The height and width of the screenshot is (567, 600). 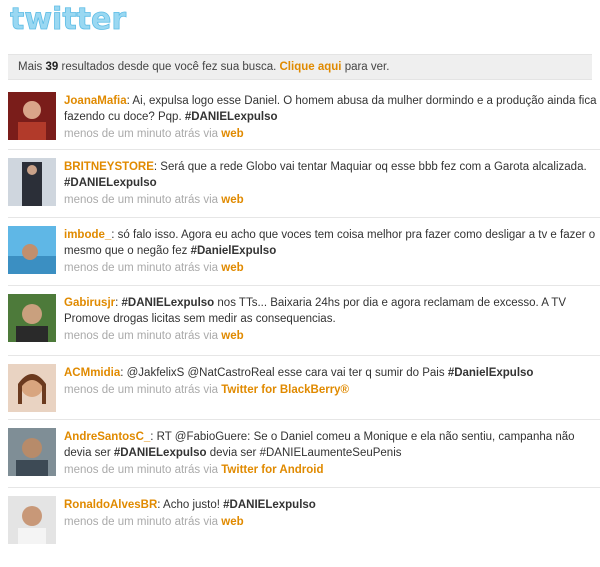 I want to click on username-link: Gabirusjr, so click(x=89, y=303).